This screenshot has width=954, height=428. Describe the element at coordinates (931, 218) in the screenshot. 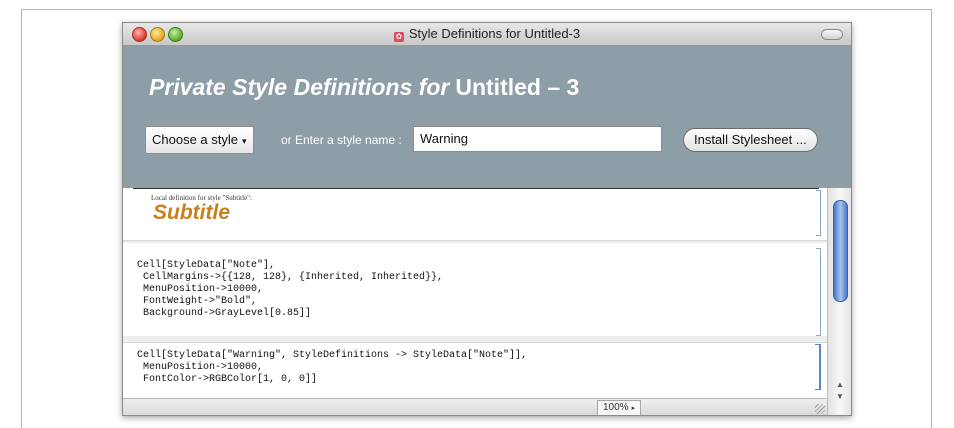

I see `page-frame-right` at that location.